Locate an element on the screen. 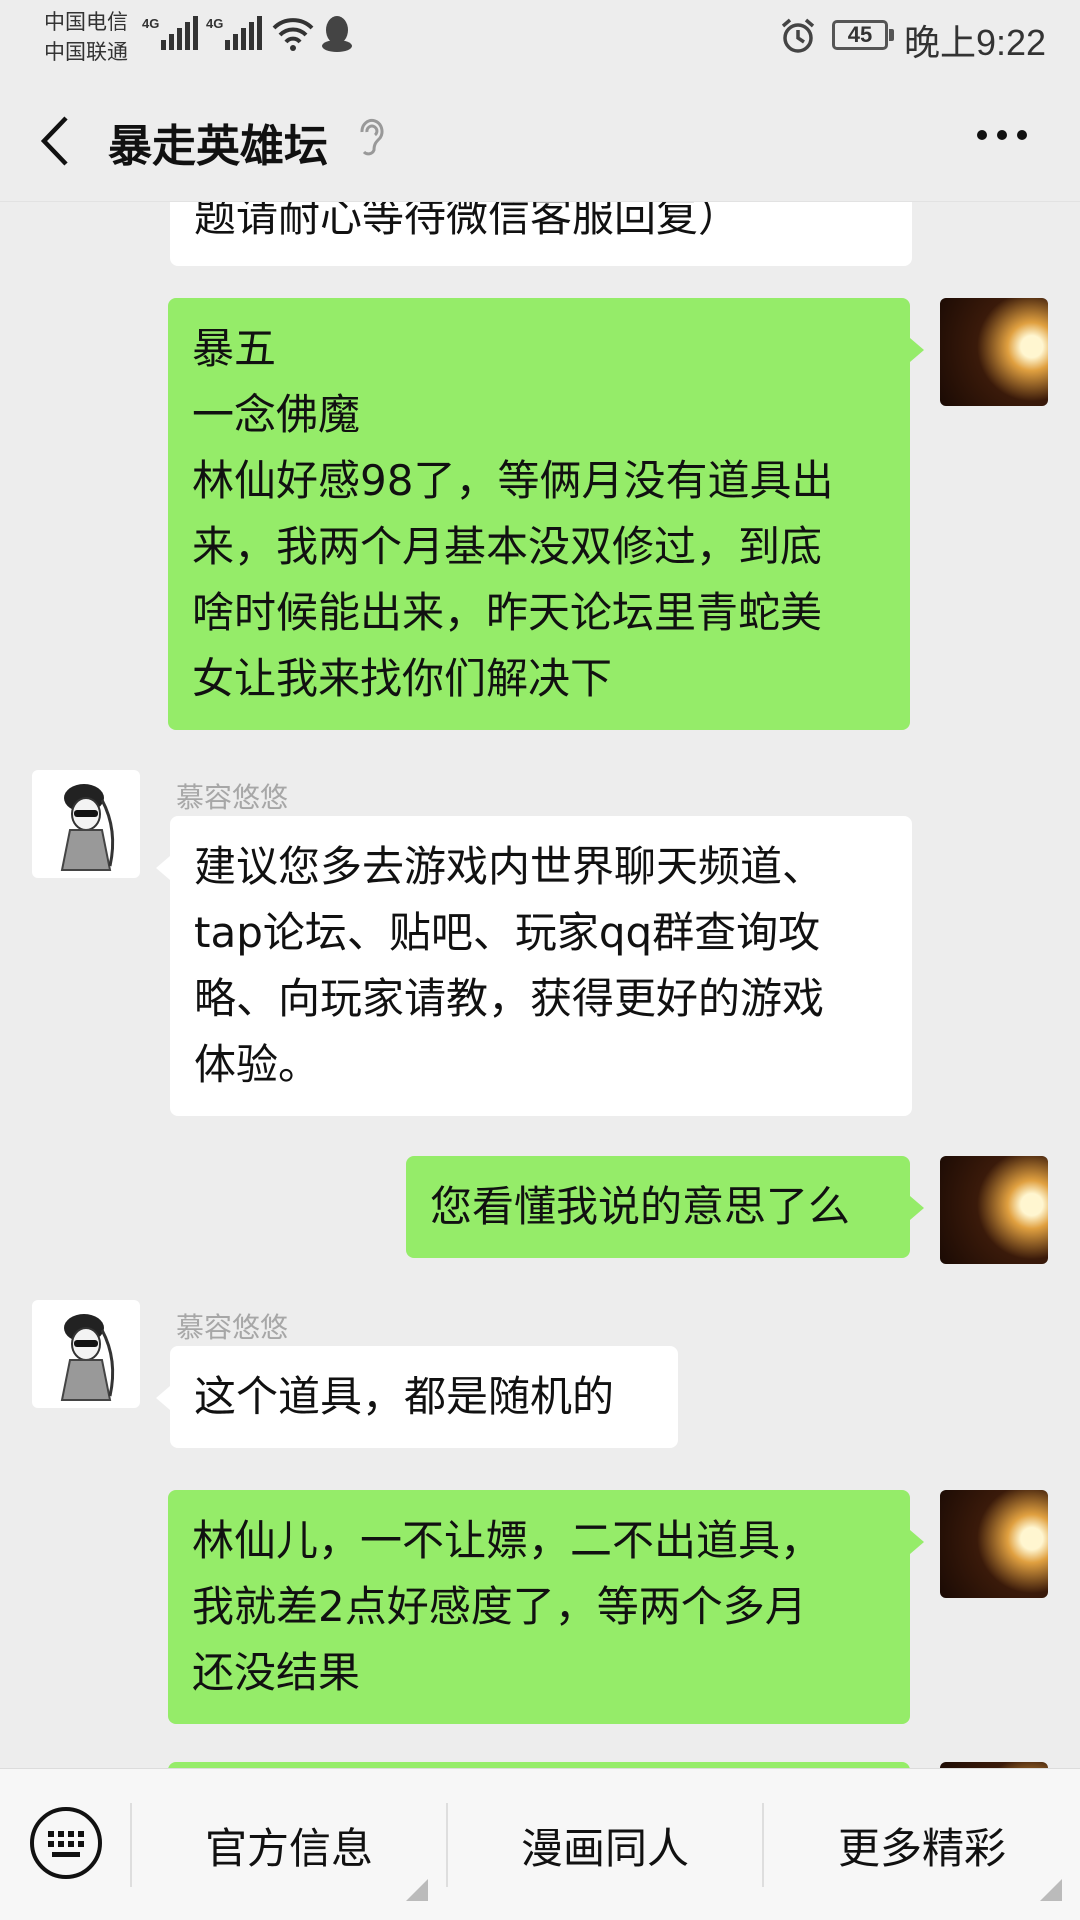 This screenshot has height=1920, width=1080. menu-official-info: 官方信息 is located at coordinates (289, 1844).